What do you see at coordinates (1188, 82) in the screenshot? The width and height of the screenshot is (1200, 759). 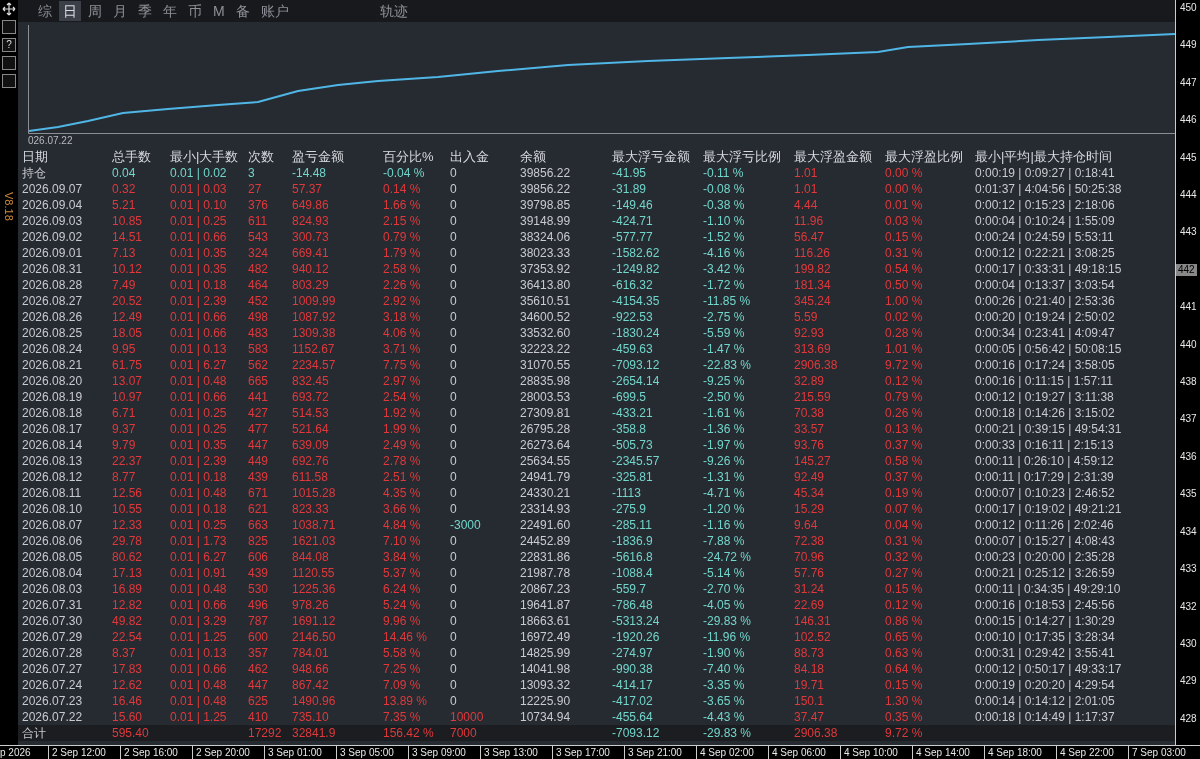 I see `price-label: 447` at bounding box center [1188, 82].